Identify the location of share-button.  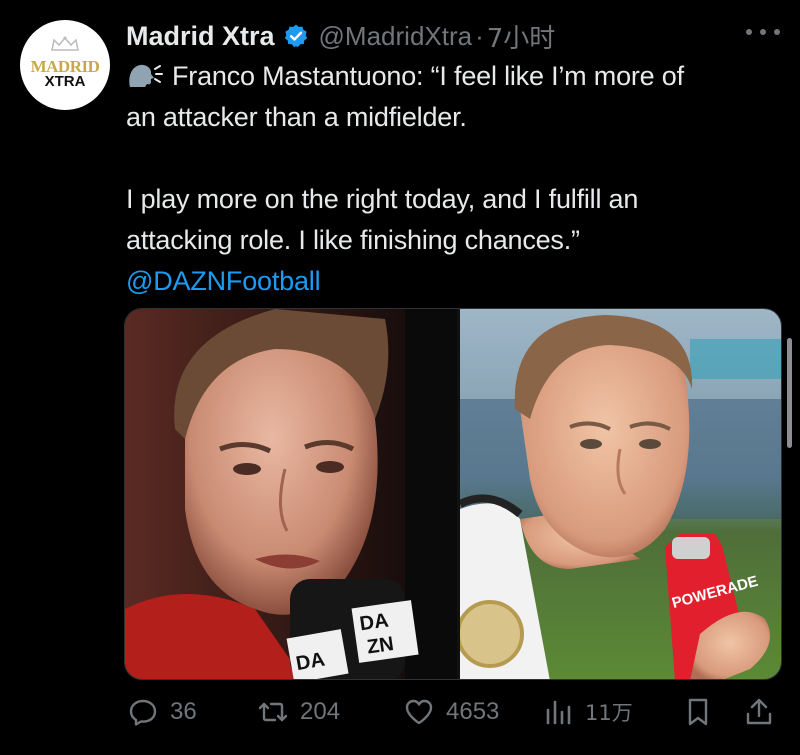
(759, 712).